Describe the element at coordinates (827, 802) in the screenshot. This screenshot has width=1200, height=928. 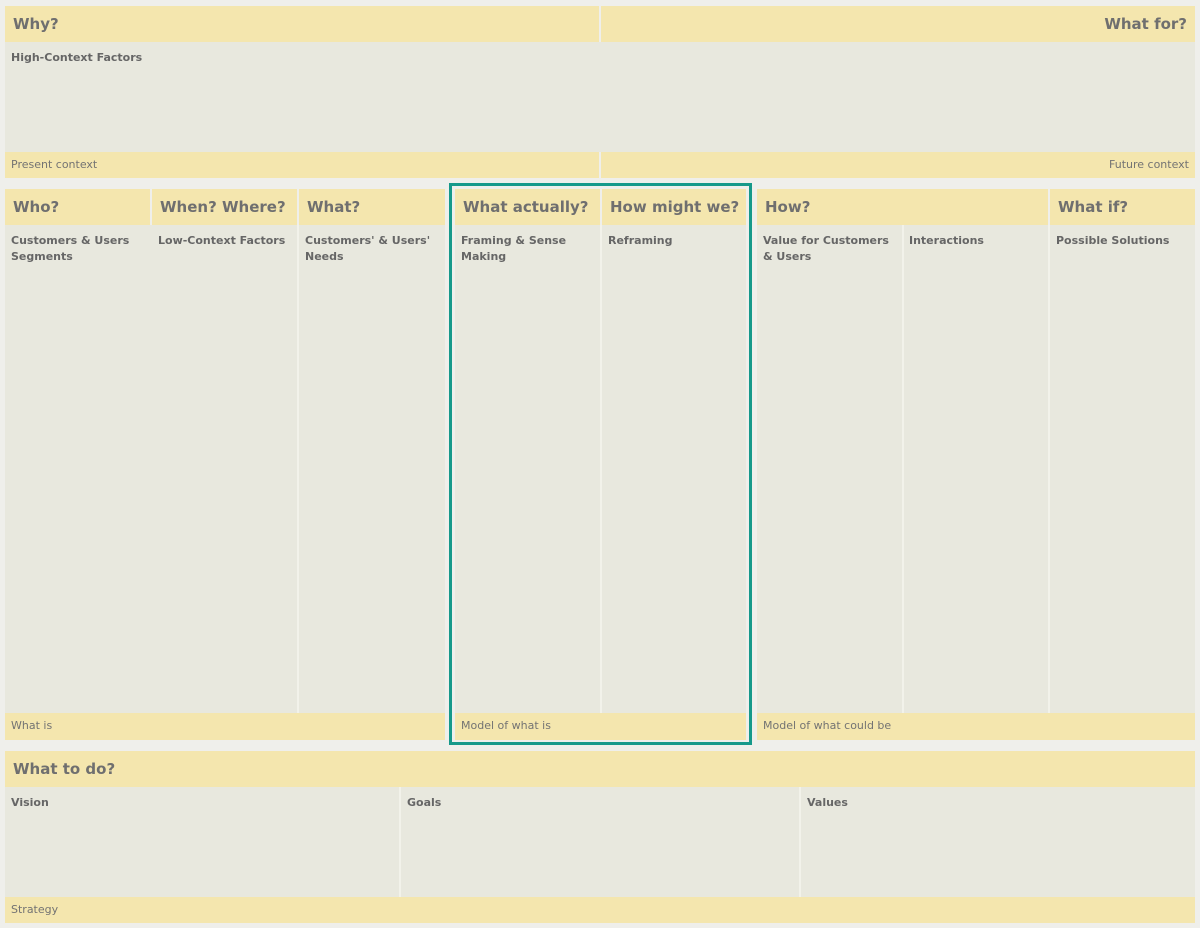
I see `values-label: Values` at that location.